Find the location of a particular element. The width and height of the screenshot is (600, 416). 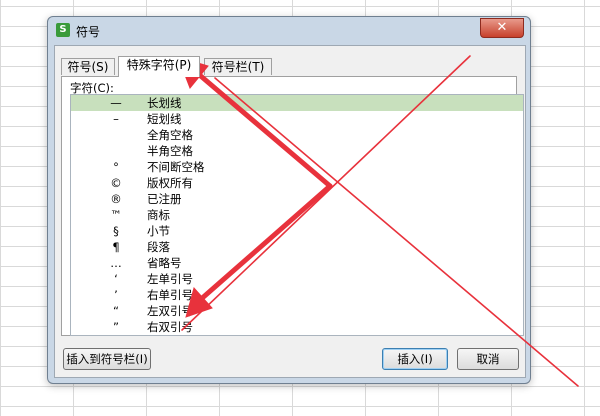

annotation-arrow-shaft-up is located at coordinates (263, 129).